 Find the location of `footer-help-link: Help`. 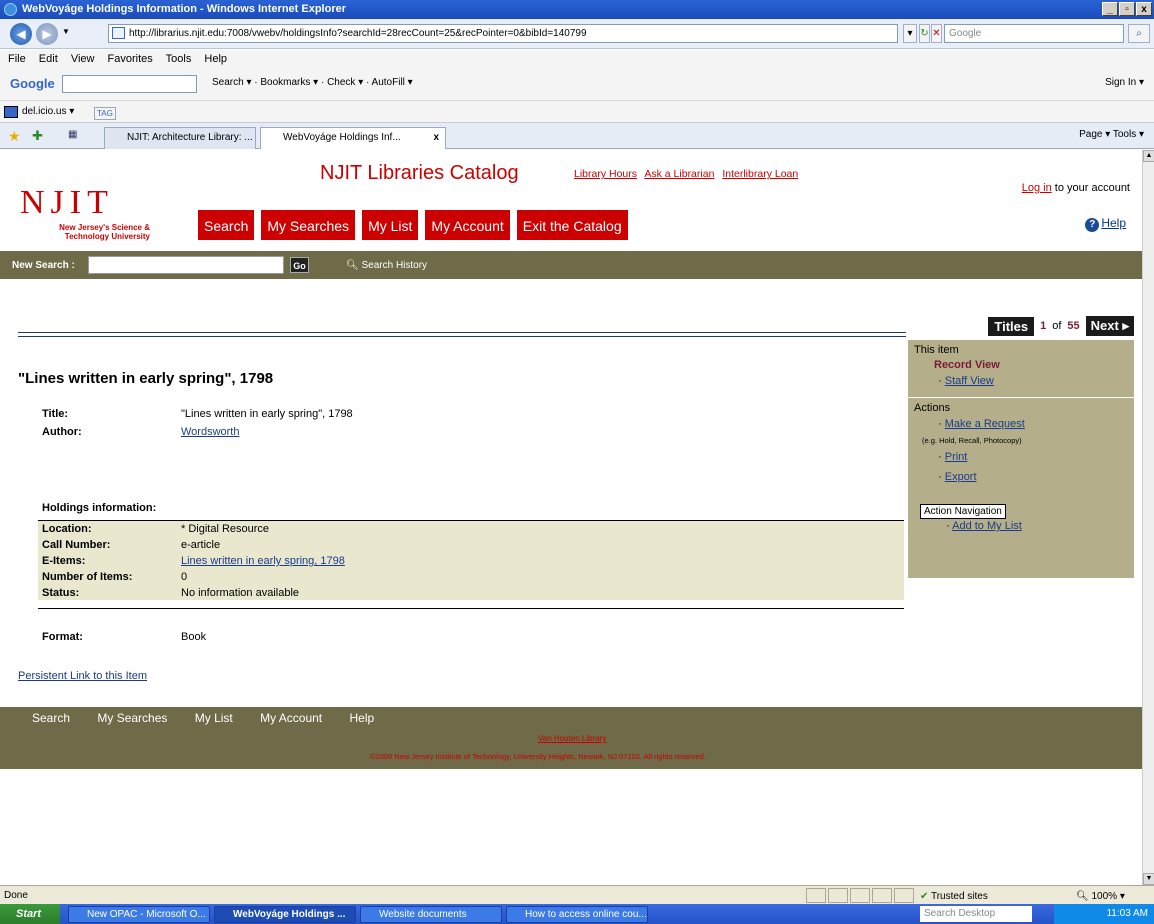

footer-help-link: Help is located at coordinates (361, 718).